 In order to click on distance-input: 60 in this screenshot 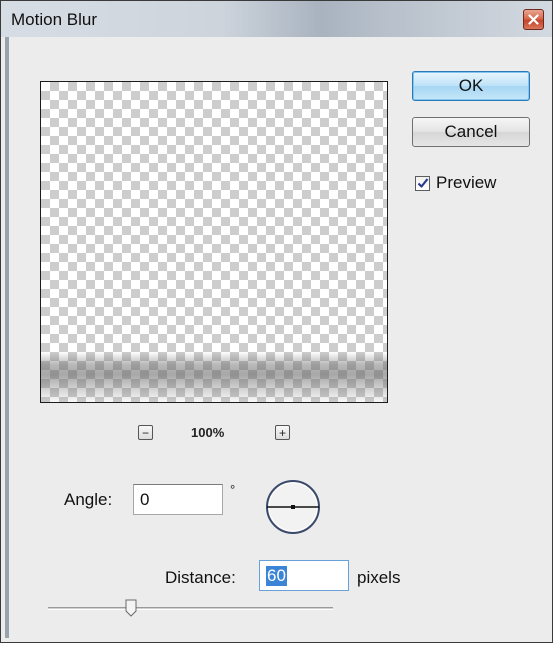, I will do `click(304, 575)`.